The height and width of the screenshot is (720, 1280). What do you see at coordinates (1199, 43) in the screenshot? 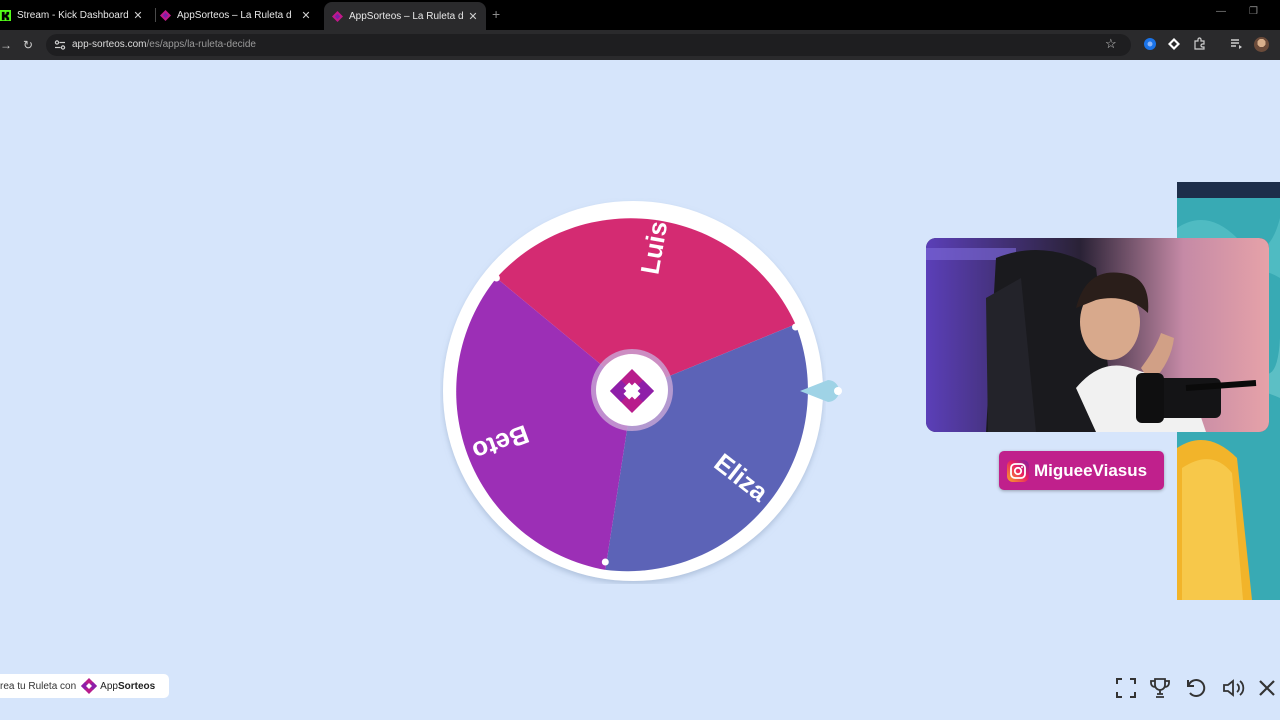
I see `puzzle-extensions-icon` at bounding box center [1199, 43].